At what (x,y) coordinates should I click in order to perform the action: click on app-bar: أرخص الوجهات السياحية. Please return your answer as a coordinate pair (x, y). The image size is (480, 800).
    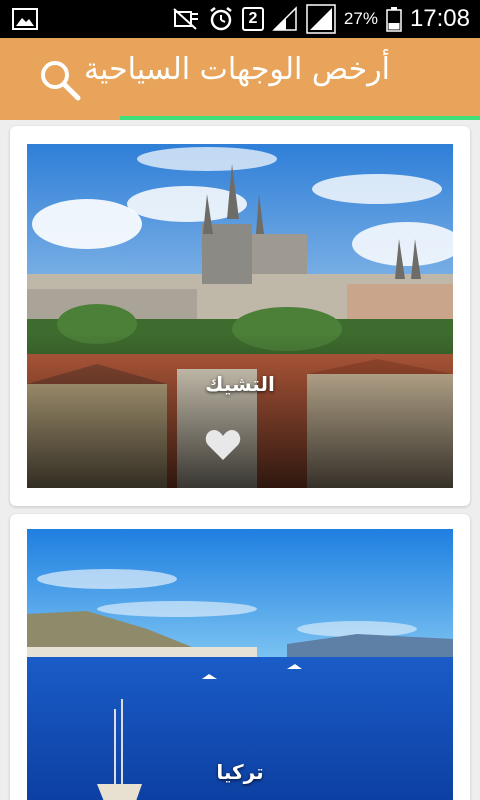
    Looking at the image, I should click on (240, 79).